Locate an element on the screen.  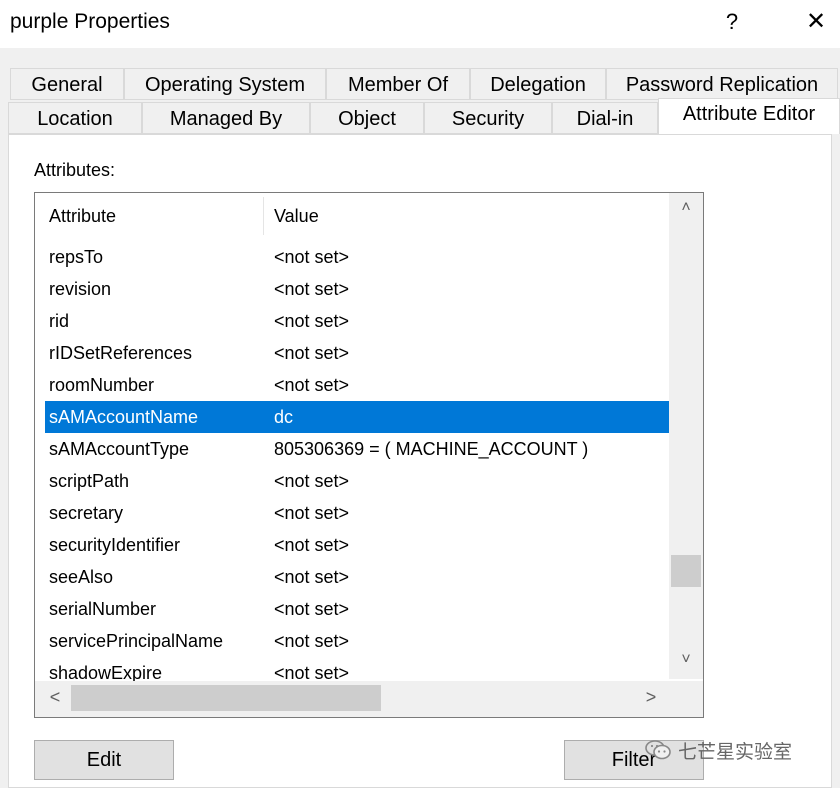
vertical-scroll-thumb is located at coordinates (686, 571).